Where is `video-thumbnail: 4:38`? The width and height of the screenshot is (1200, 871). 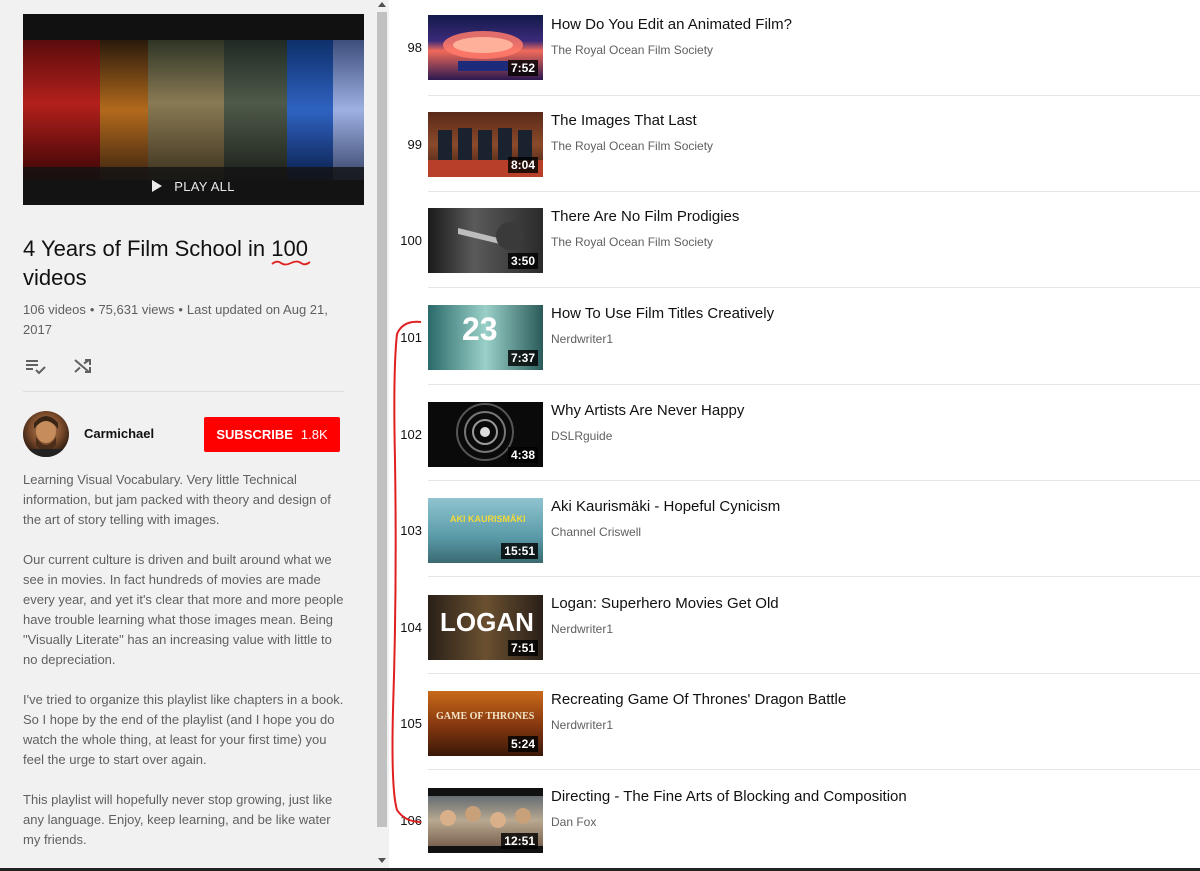
video-thumbnail: 4:38 is located at coordinates (485, 434).